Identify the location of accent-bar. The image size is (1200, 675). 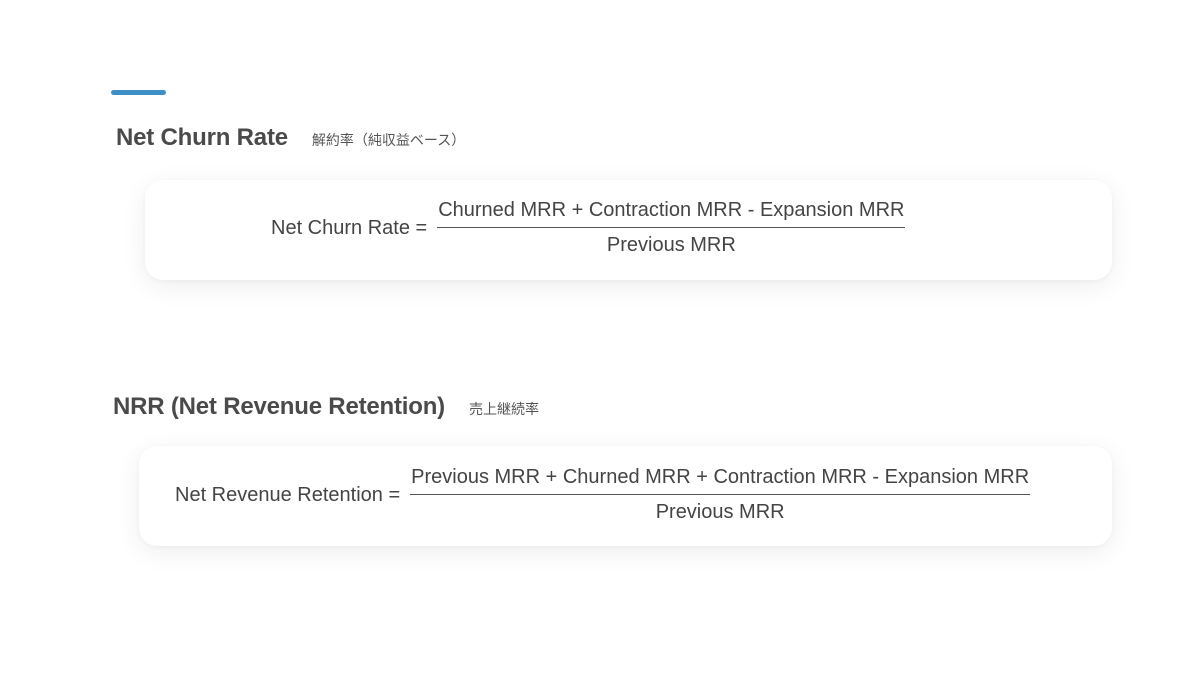
(138, 92).